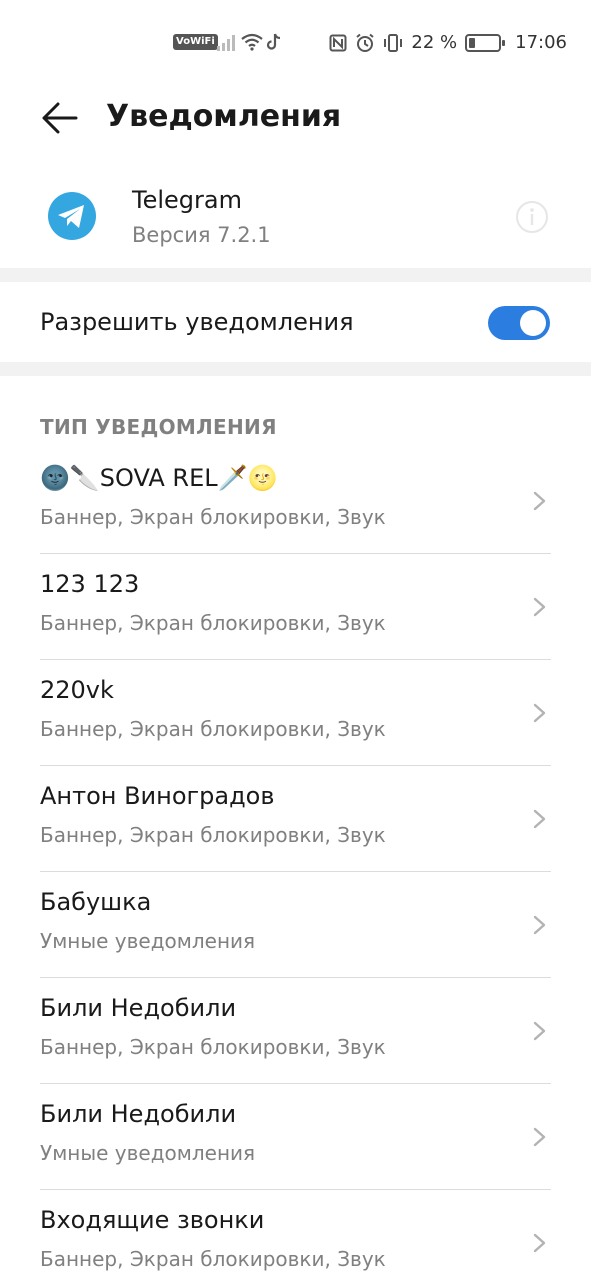 This screenshot has height=1280, width=591. What do you see at coordinates (72, 216) in the screenshot?
I see `telegram-icon` at bounding box center [72, 216].